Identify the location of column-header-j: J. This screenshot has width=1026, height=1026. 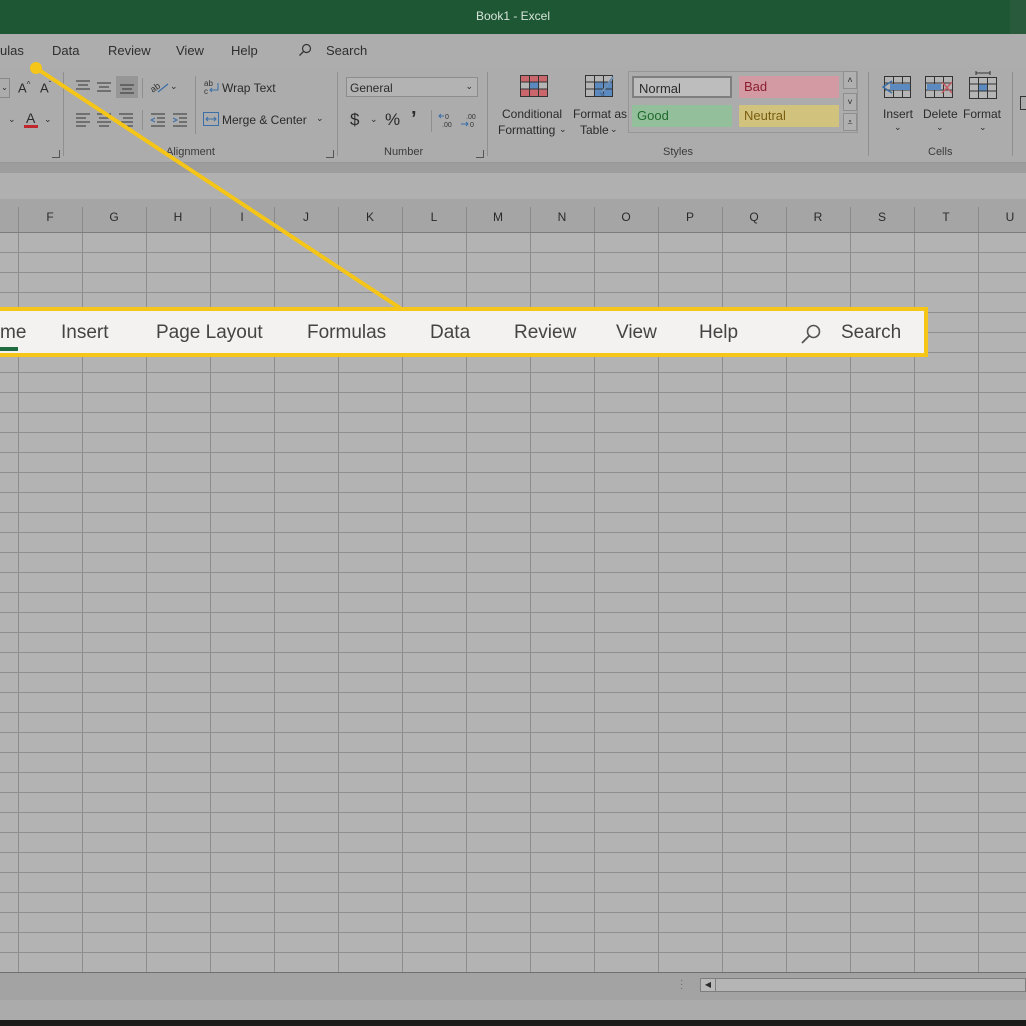
(306, 217).